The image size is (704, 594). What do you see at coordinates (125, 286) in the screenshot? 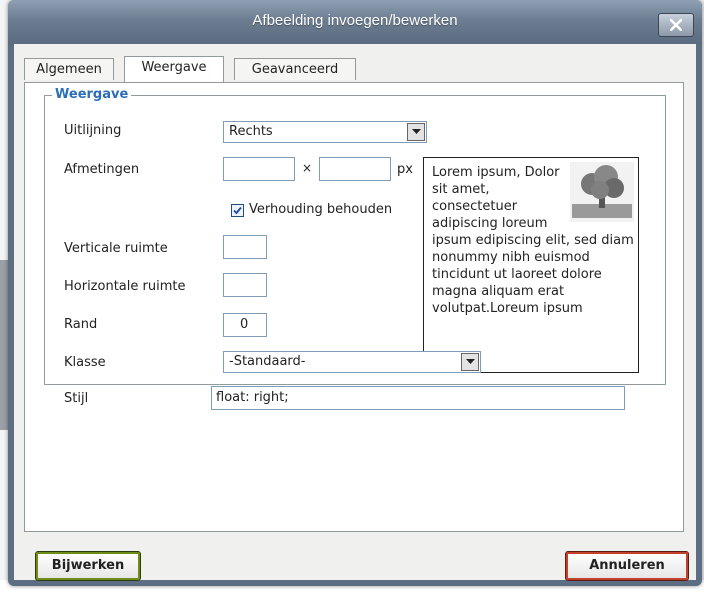
I see `hspace-label: Horizontale ruimte` at bounding box center [125, 286].